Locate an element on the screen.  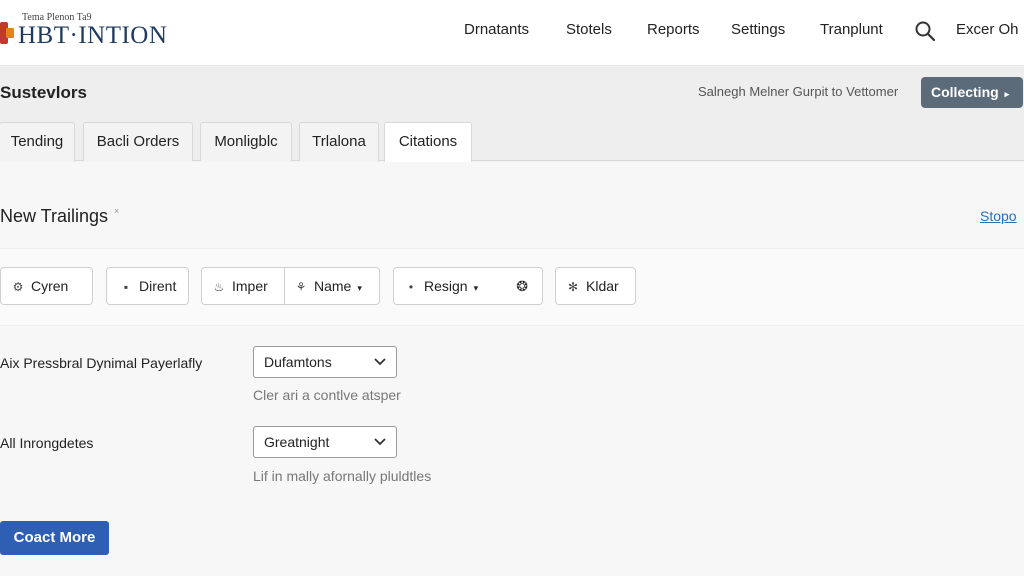
field1-select: Dufamtons is located at coordinates (325, 362).